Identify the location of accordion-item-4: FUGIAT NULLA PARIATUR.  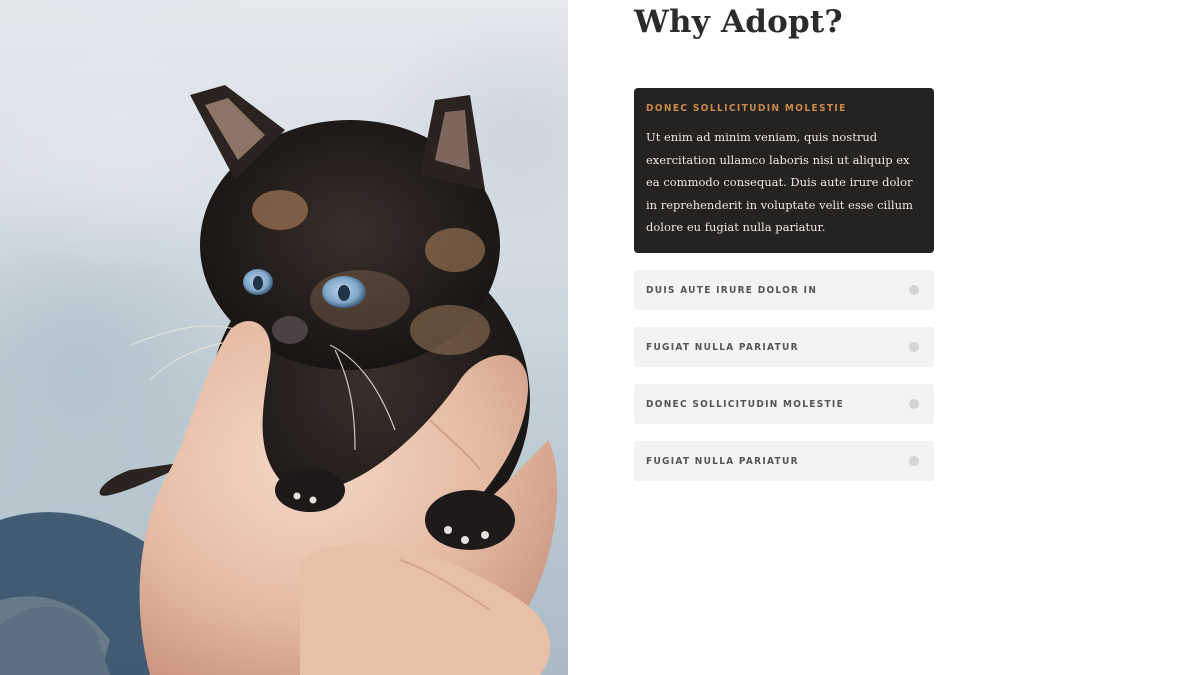
(784, 461).